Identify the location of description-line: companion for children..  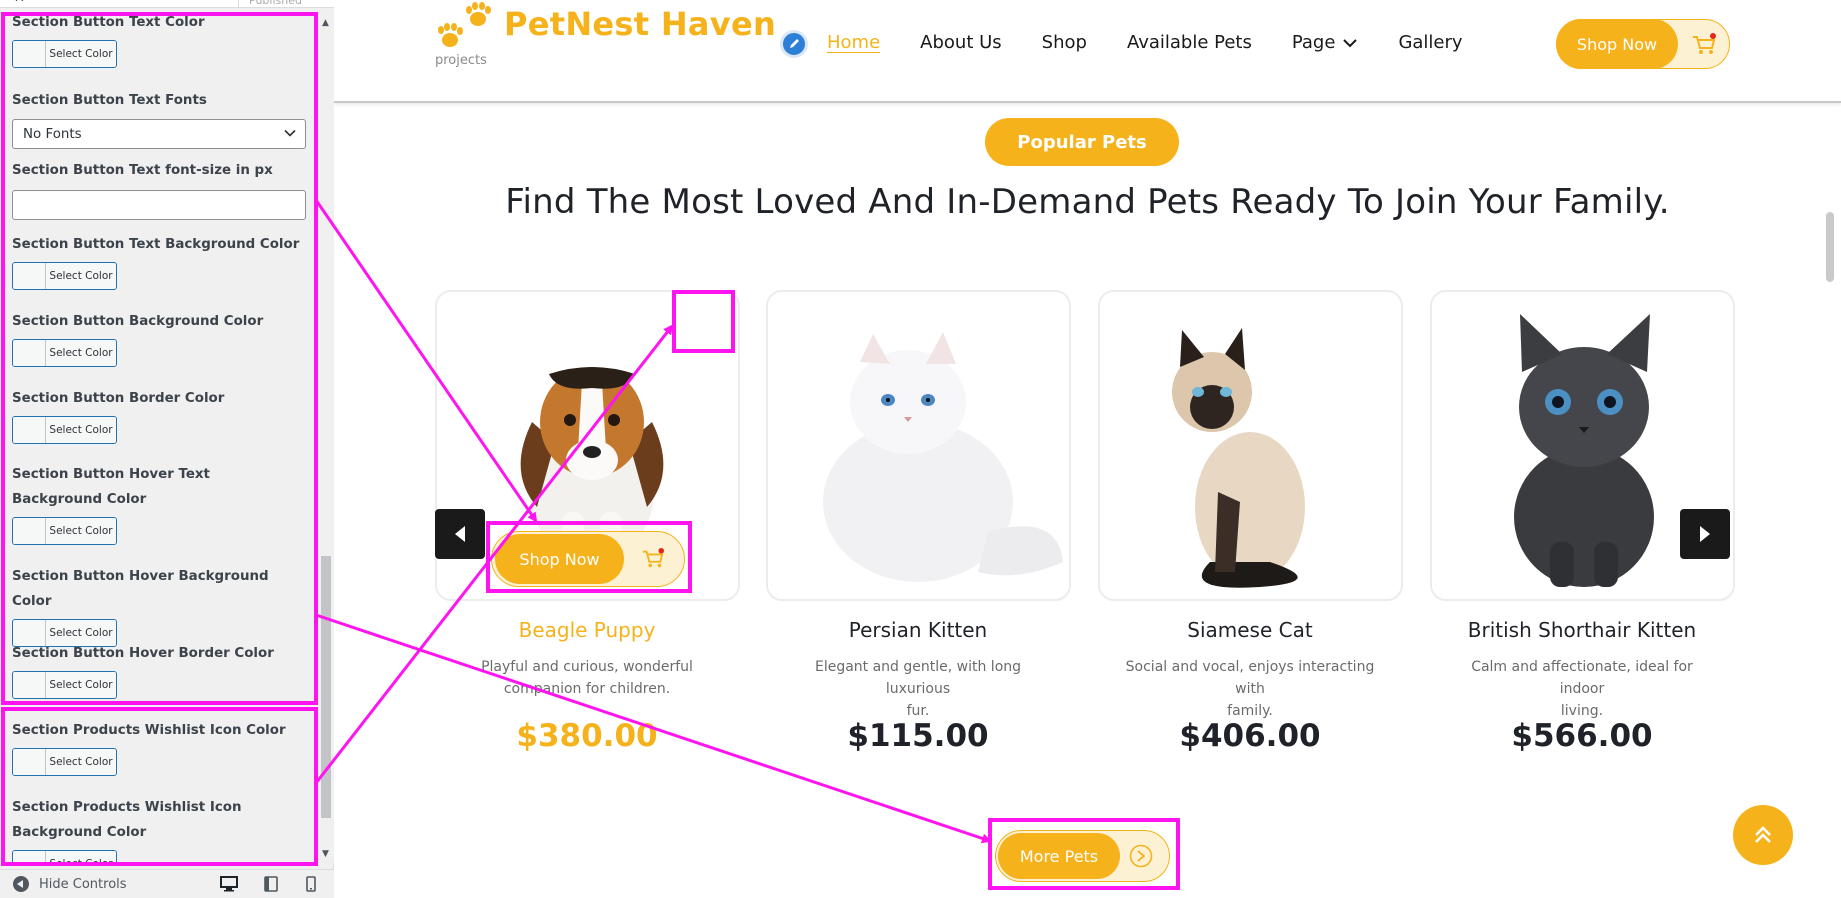
(587, 689).